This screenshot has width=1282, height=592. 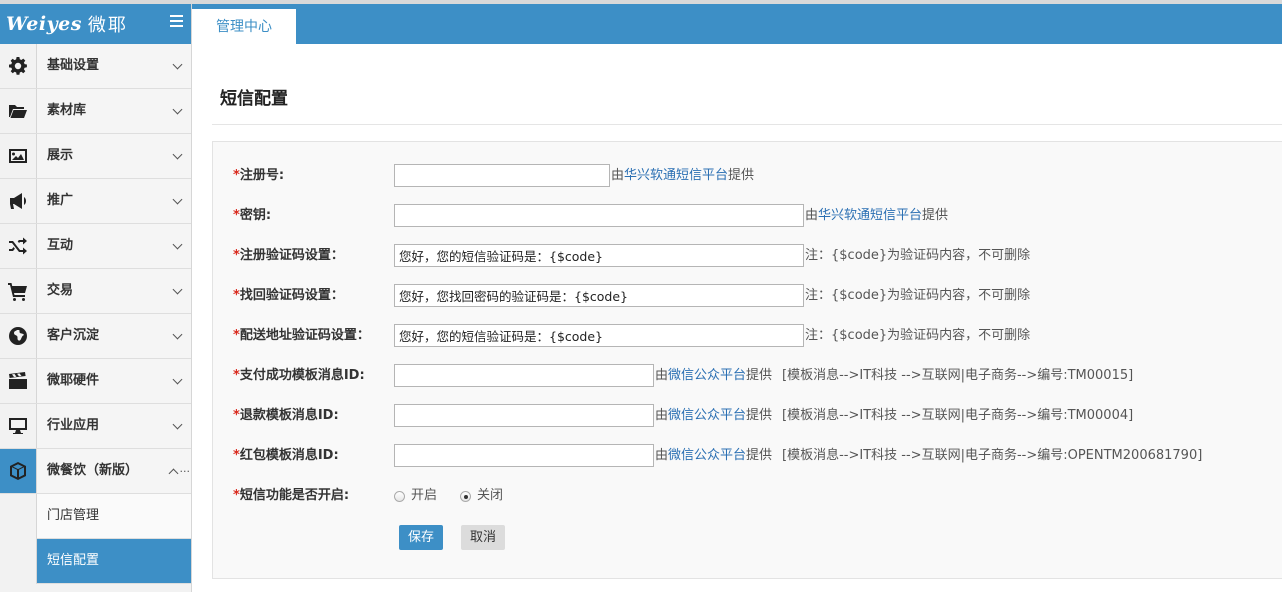 I want to click on field-label: *支付成功模板消息ID:, so click(x=299, y=375).